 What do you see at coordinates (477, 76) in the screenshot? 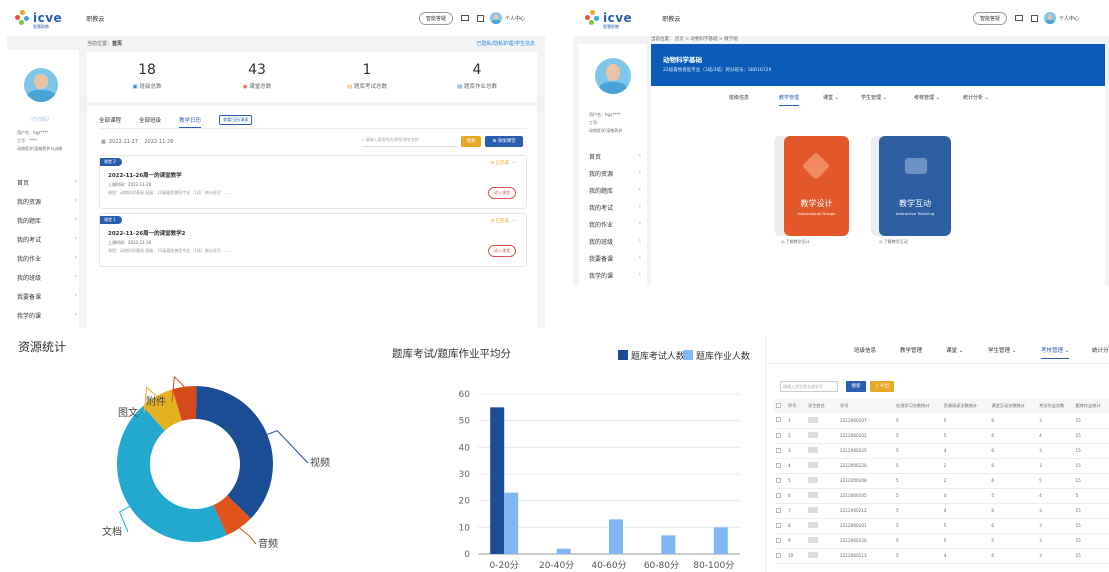
I see `stat-homework: 4 ▤ 题库作业总数` at bounding box center [477, 76].